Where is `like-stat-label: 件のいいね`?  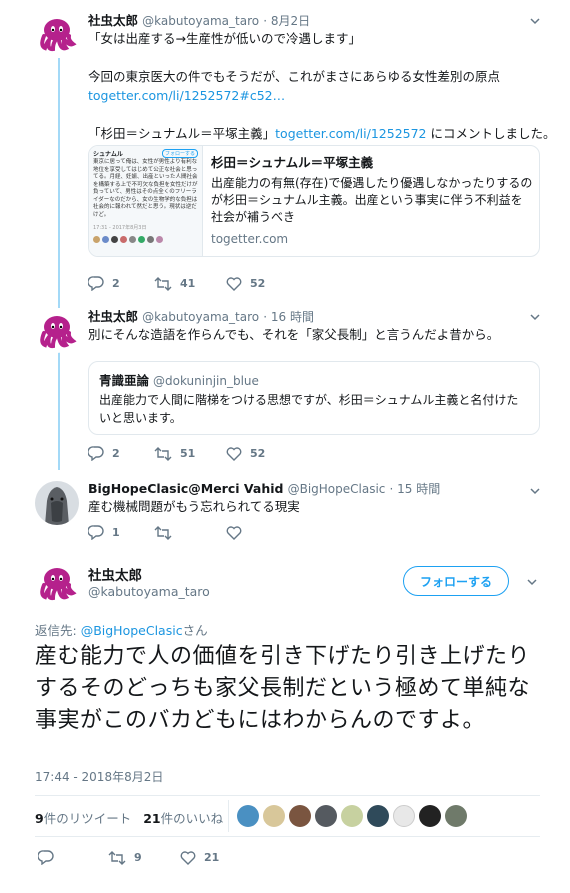
like-stat-label: 件のいいね is located at coordinates (192, 818).